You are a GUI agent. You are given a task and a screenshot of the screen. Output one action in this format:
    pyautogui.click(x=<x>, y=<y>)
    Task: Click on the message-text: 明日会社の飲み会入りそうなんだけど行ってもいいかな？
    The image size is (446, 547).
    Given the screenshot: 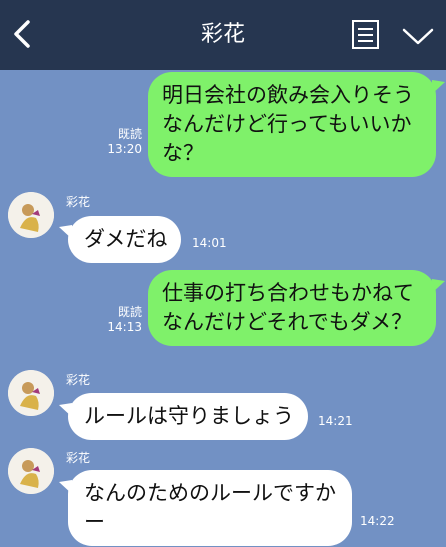 What is the action you would take?
    pyautogui.click(x=288, y=124)
    